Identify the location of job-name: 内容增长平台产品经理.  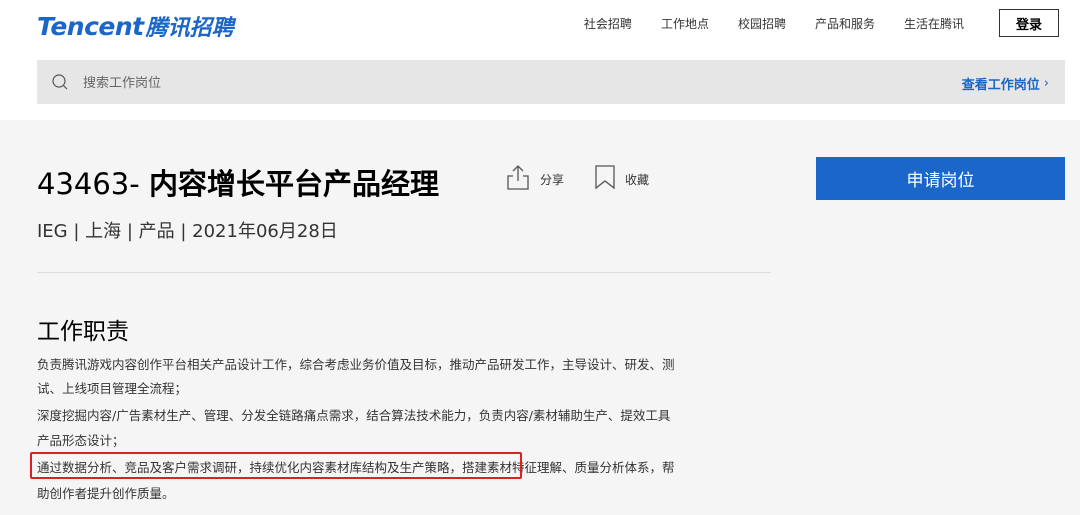
(293, 184).